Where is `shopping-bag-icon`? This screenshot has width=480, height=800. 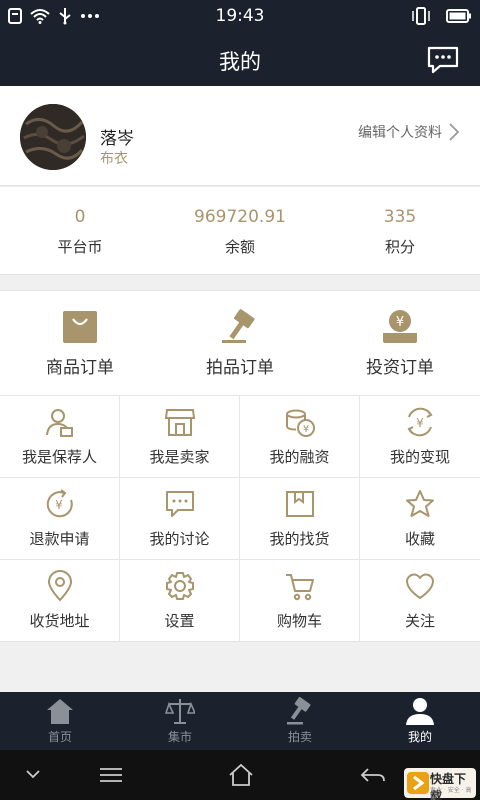
shopping-bag-icon is located at coordinates (80, 327).